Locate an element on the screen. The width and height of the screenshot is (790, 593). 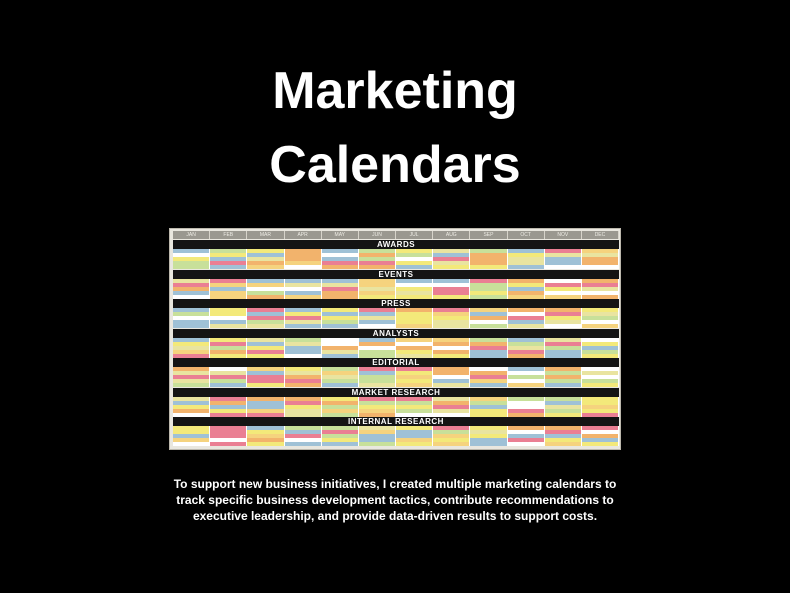
section-bar-editorial: EDITORIAL is located at coordinates (396, 362).